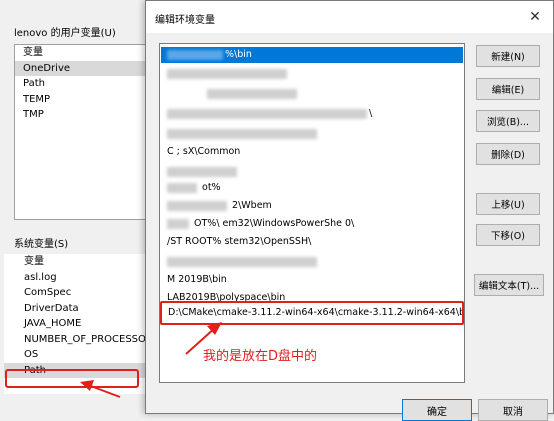  What do you see at coordinates (87, 385) in the screenshot?
I see `arrow-head-path` at bounding box center [87, 385].